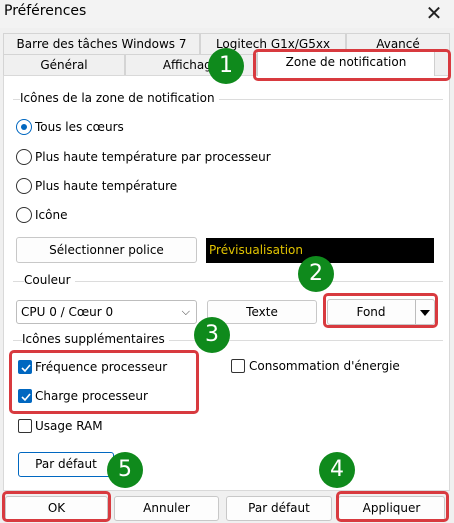 The height and width of the screenshot is (523, 454). Describe the element at coordinates (238, 366) in the screenshot. I see `power-consumption-checkbox` at that location.